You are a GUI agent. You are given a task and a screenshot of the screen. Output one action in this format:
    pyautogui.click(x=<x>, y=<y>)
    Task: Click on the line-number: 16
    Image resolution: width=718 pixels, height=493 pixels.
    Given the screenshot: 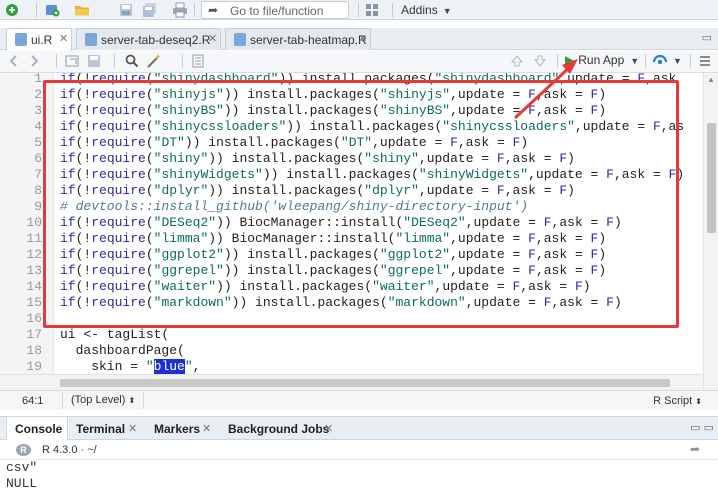 What is the action you would take?
    pyautogui.click(x=34, y=318)
    